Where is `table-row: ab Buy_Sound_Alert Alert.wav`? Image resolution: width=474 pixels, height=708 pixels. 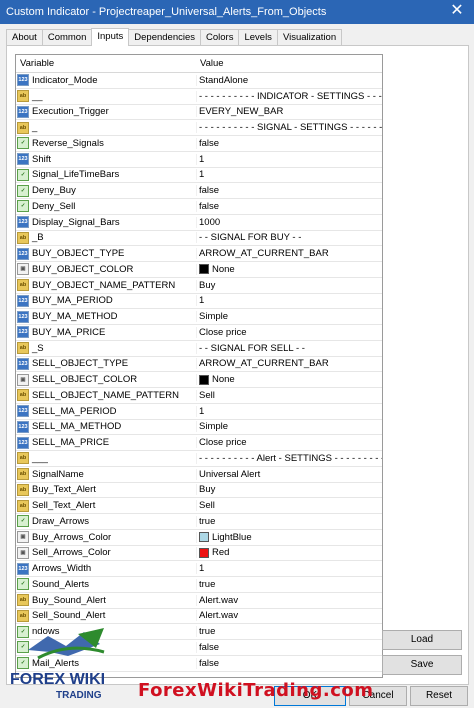 table-row: ab Buy_Sound_Alert Alert.wav is located at coordinates (199, 601).